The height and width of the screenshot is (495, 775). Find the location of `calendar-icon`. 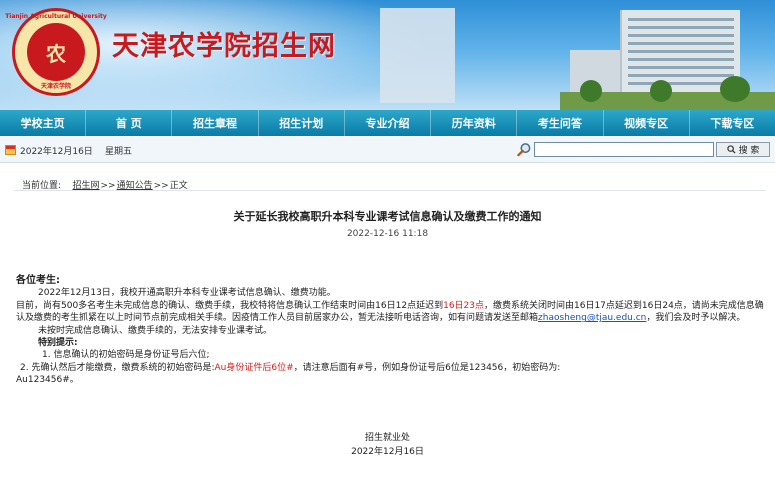

calendar-icon is located at coordinates (10, 150).